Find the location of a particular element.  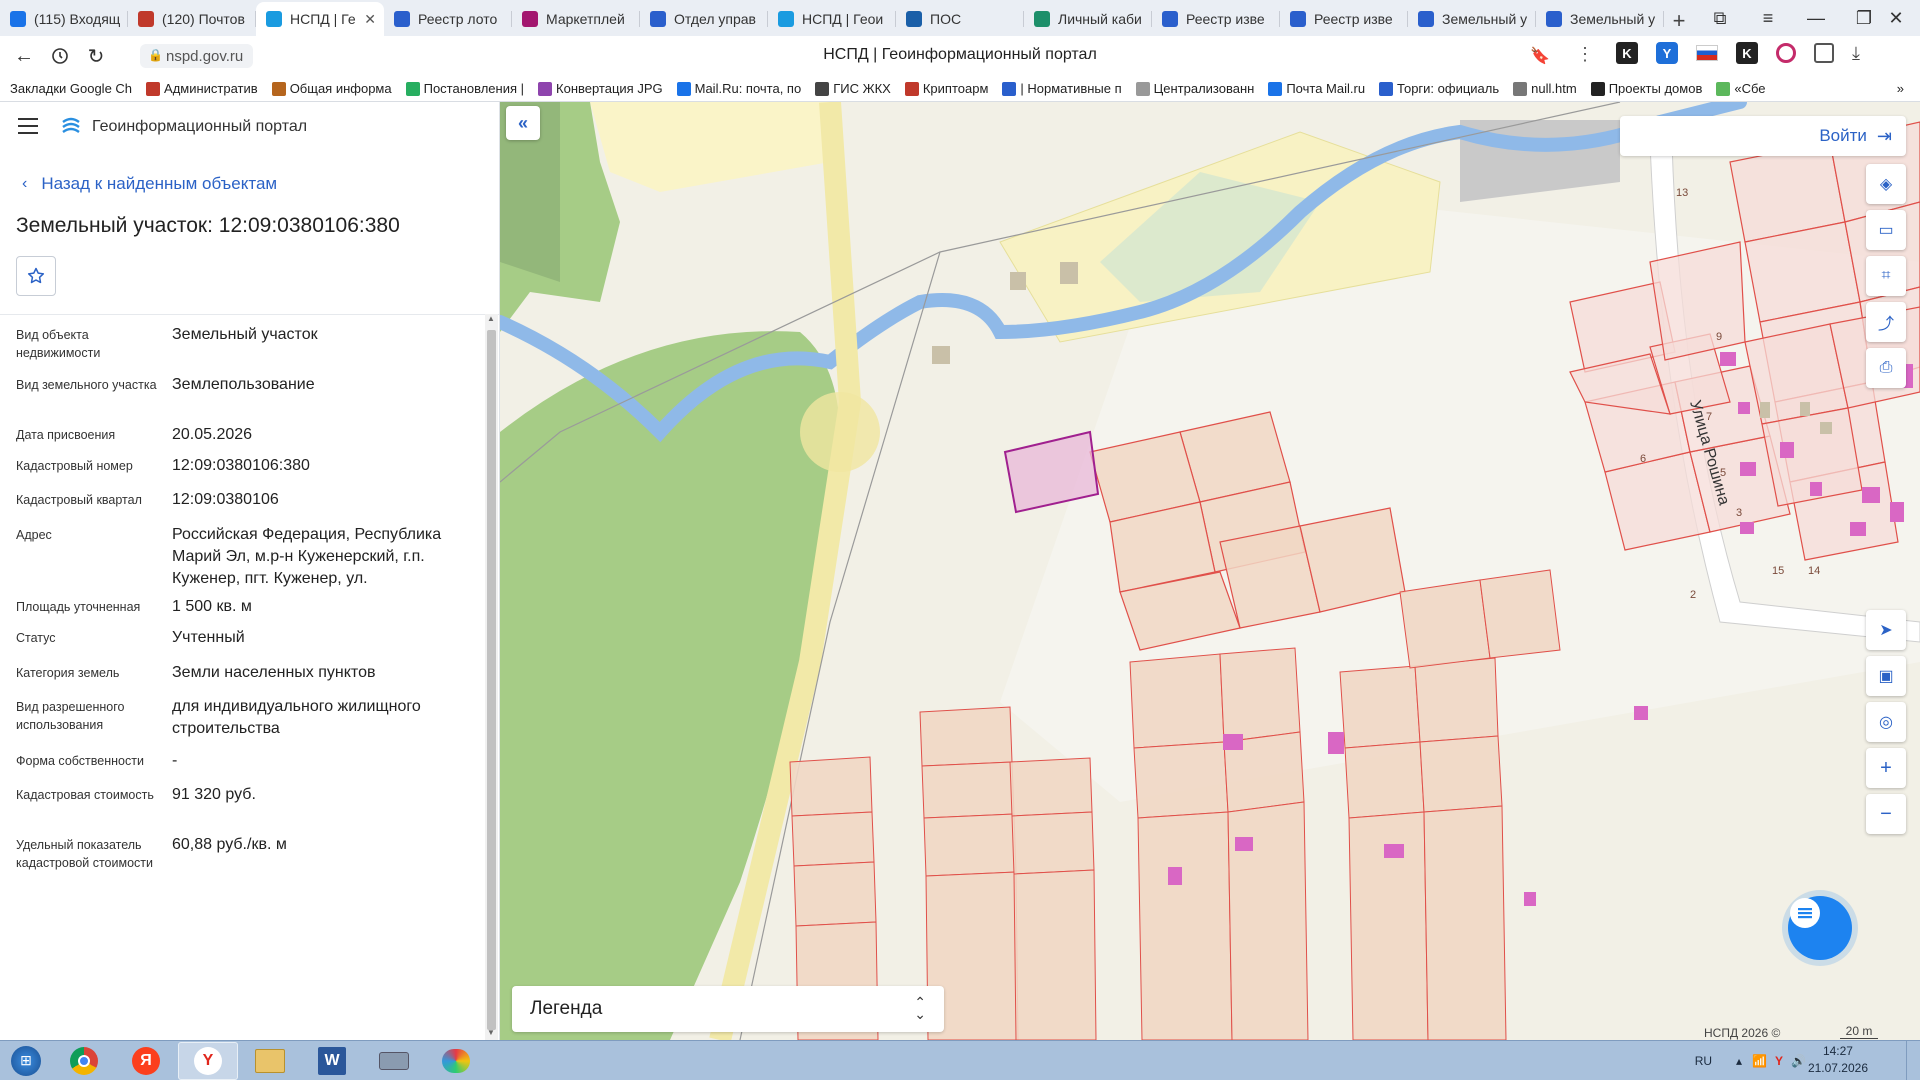

tab-11: Земельный у is located at coordinates (1472, 19).